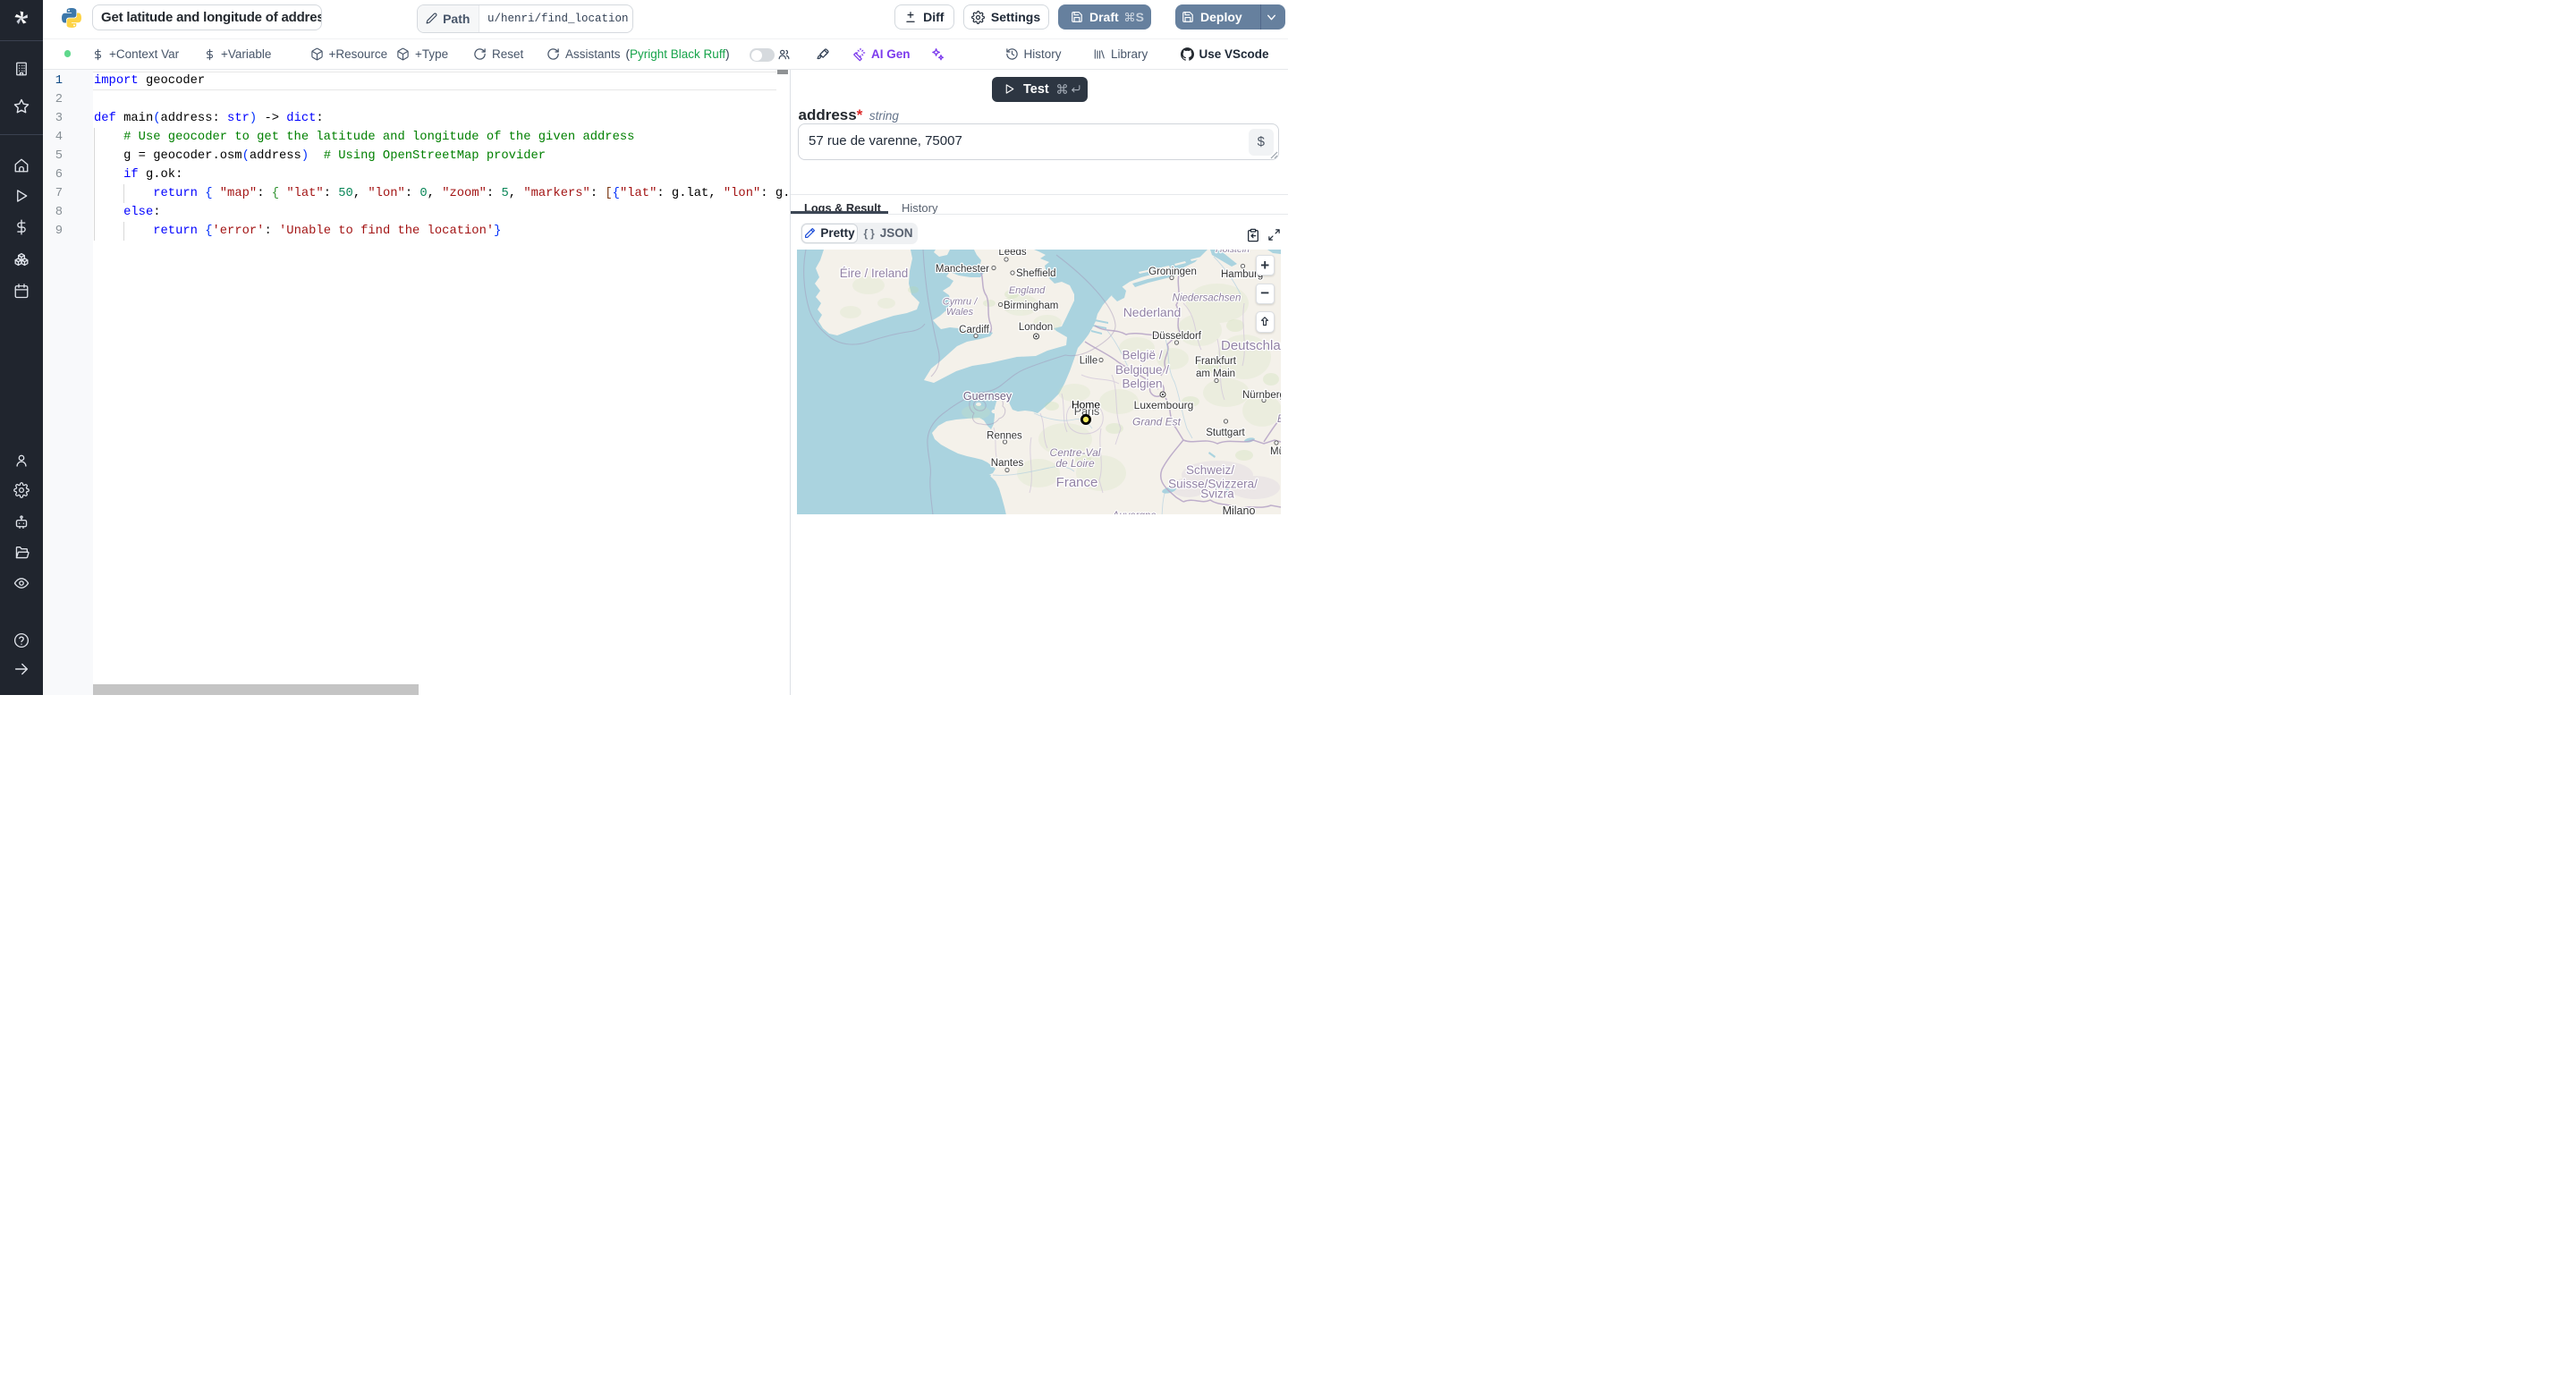 This screenshot has height=1390, width=2576. What do you see at coordinates (1142, 370) in the screenshot?
I see `svg-text: Belgique /` at bounding box center [1142, 370].